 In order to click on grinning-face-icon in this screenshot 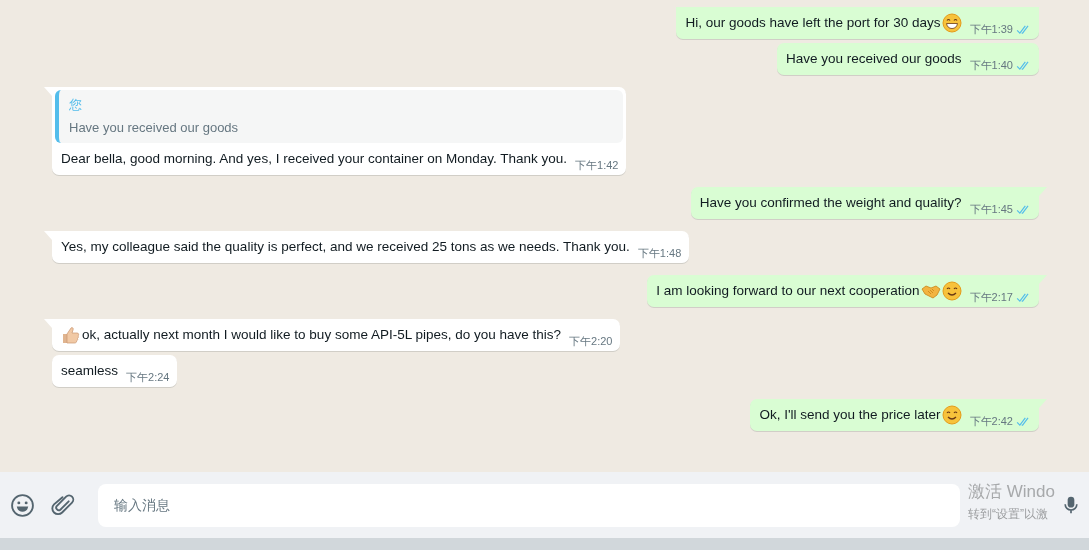, I will do `click(951, 23)`.